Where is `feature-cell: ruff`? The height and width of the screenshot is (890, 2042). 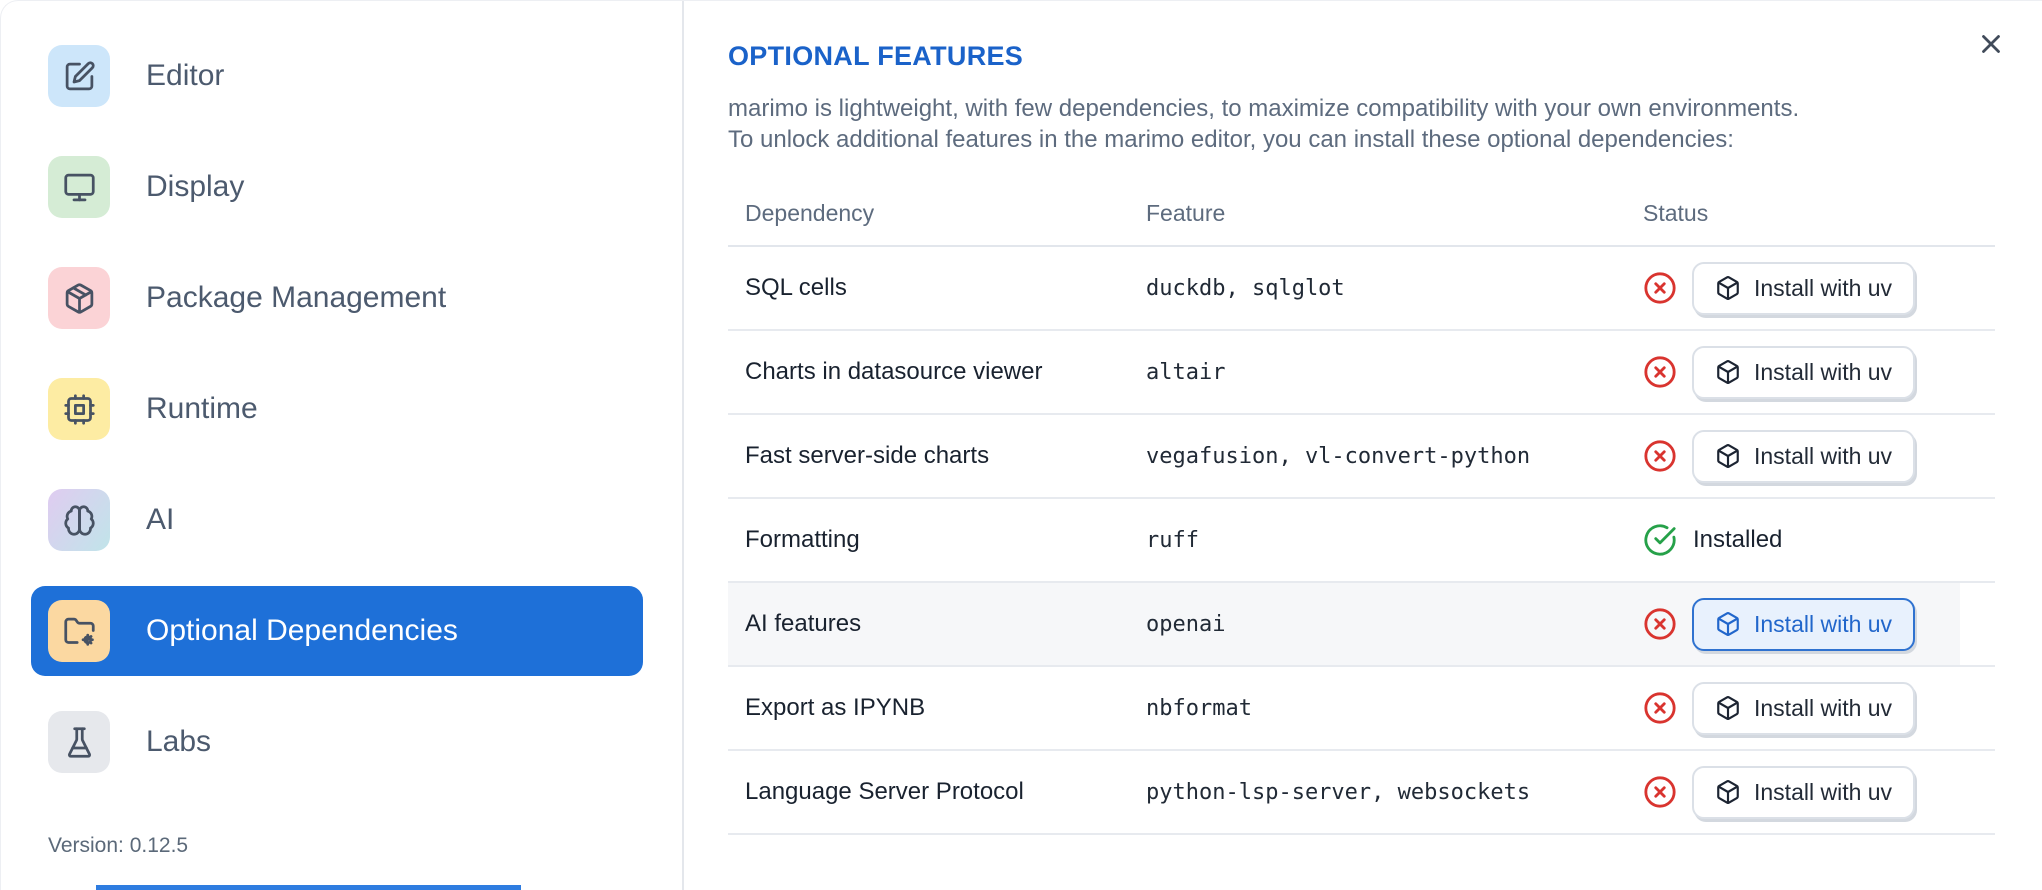 feature-cell: ruff is located at coordinates (1172, 540).